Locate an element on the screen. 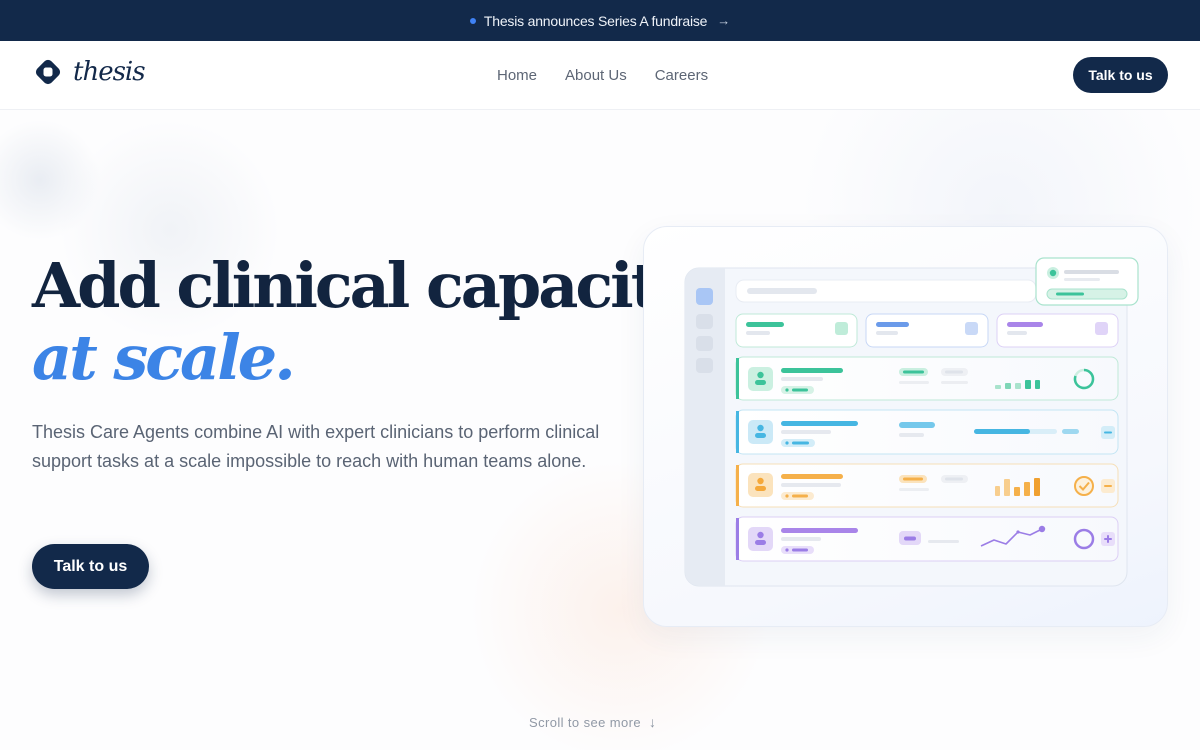 The width and height of the screenshot is (1200, 750). arrow-down-icon: ↓ is located at coordinates (652, 722).